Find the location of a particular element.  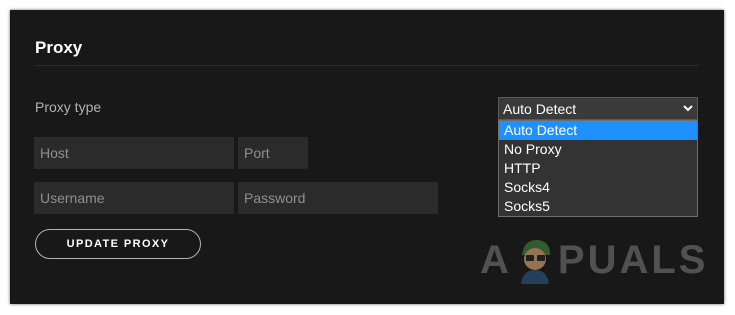

username-input: Username is located at coordinates (134, 198).